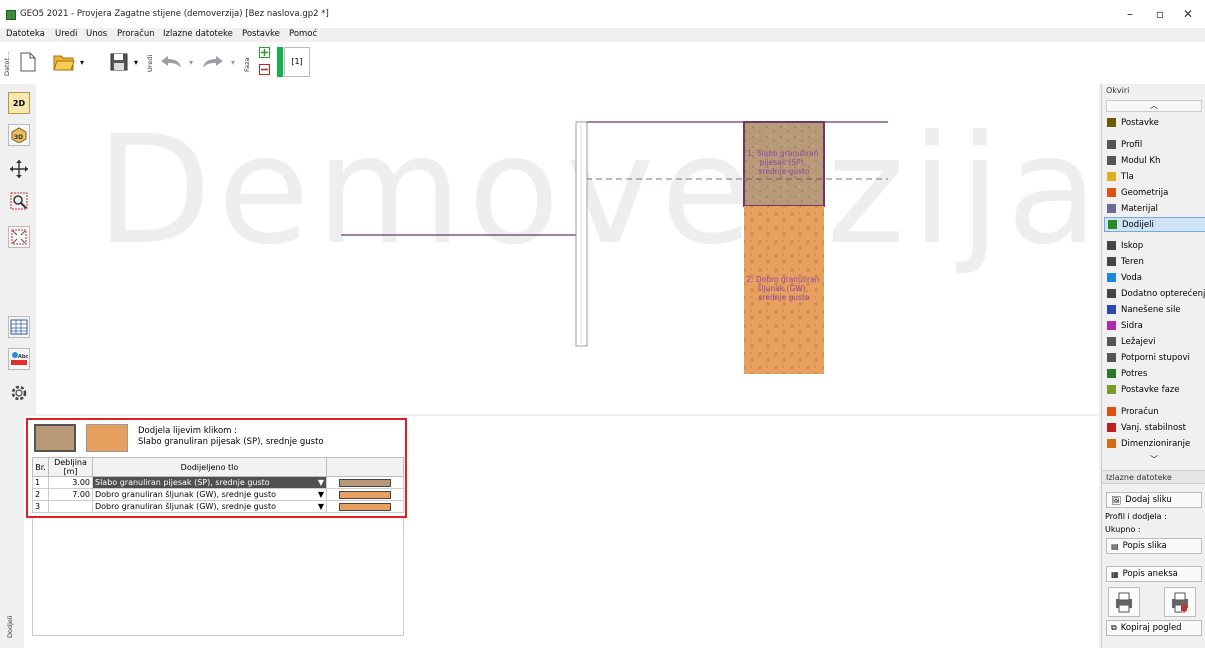  I want to click on chevron-up-icon: ︿, so click(1154, 105).